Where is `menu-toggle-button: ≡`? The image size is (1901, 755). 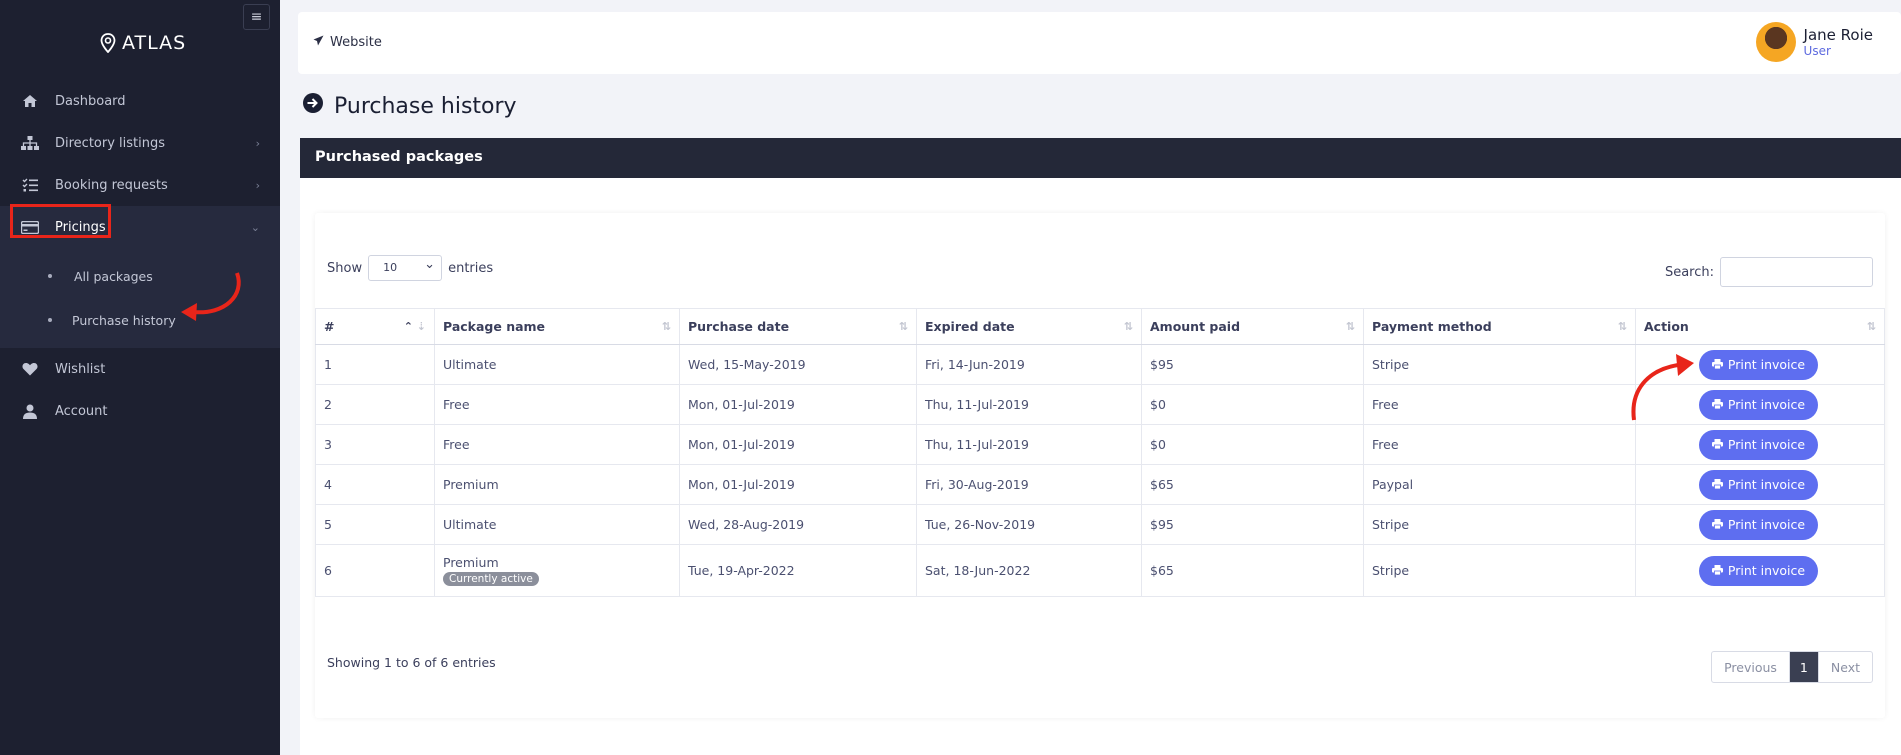
menu-toggle-button: ≡ is located at coordinates (256, 17).